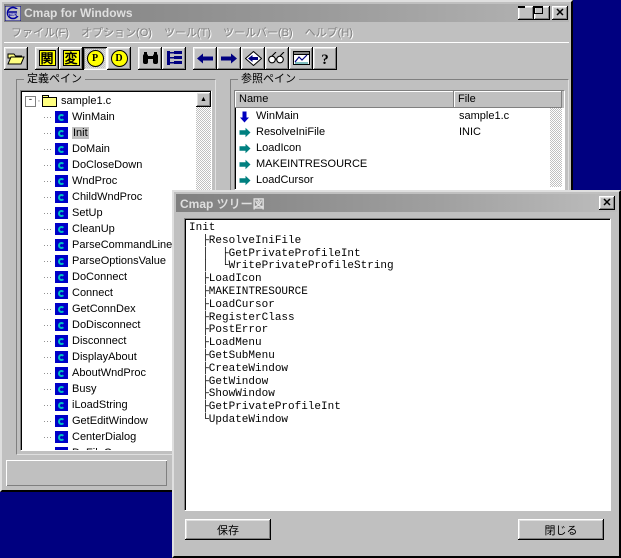 Image resolution: width=621 pixels, height=558 pixels. I want to click on reference-file: sample1.c, so click(484, 116).